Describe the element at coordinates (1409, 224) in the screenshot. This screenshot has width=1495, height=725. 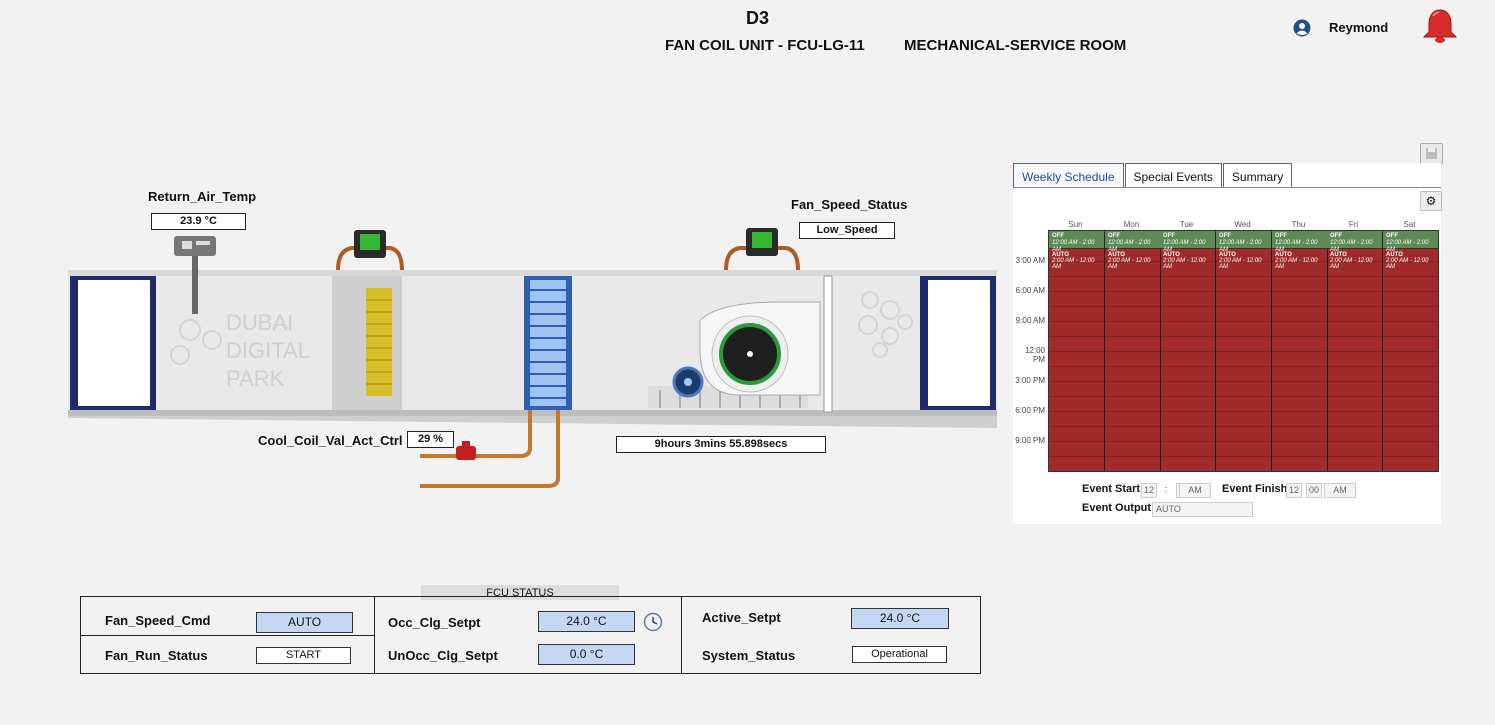
I see `day-header-sat: Sat` at that location.